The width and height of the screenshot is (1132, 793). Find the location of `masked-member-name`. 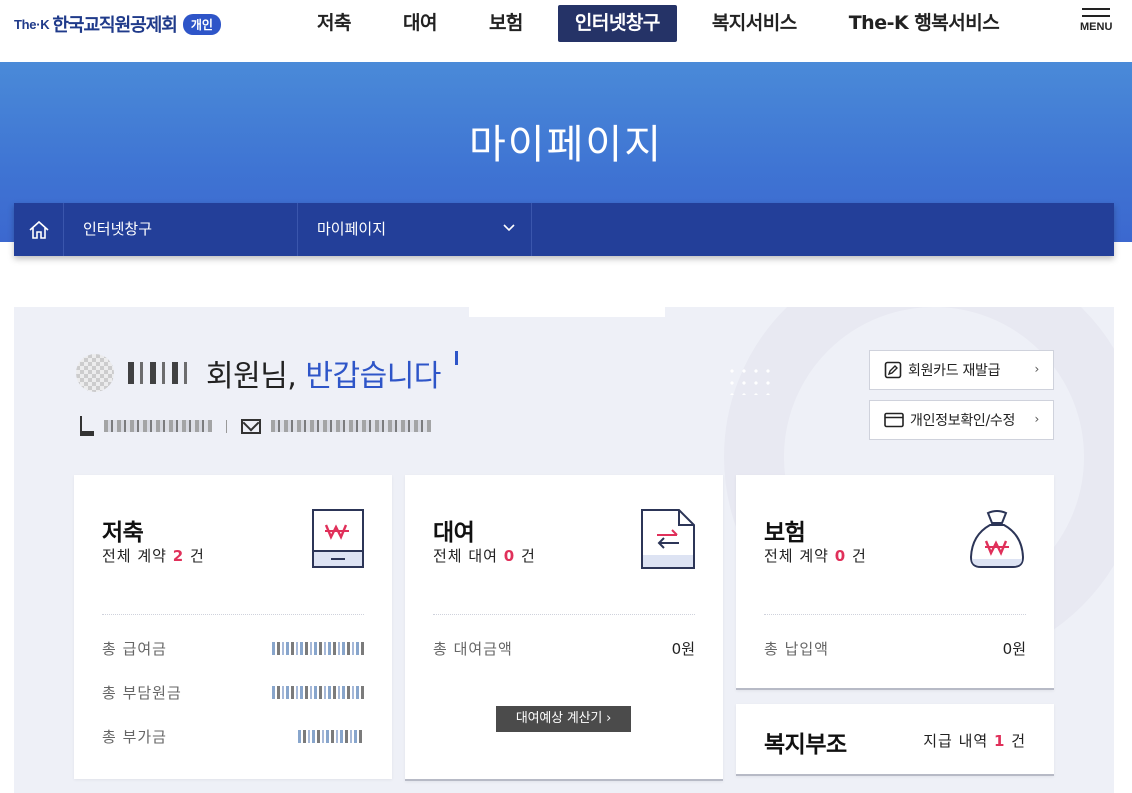

masked-member-name is located at coordinates (160, 373).